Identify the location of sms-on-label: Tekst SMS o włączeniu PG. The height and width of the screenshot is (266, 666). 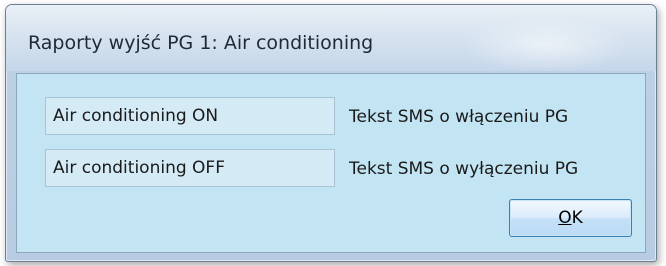
(459, 117).